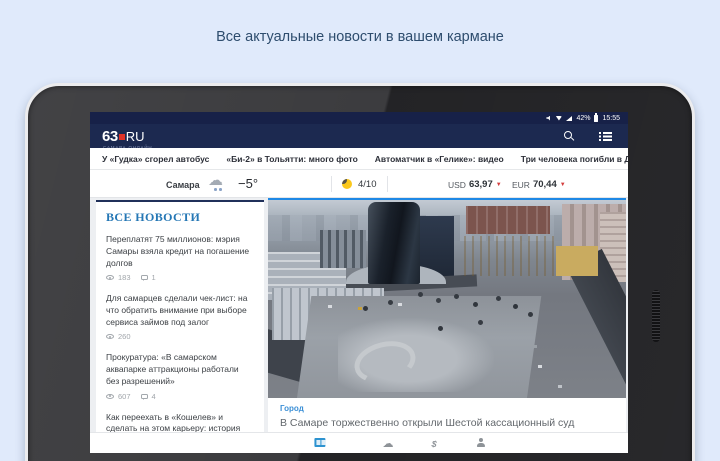  I want to click on comments-count: 1, so click(153, 278).